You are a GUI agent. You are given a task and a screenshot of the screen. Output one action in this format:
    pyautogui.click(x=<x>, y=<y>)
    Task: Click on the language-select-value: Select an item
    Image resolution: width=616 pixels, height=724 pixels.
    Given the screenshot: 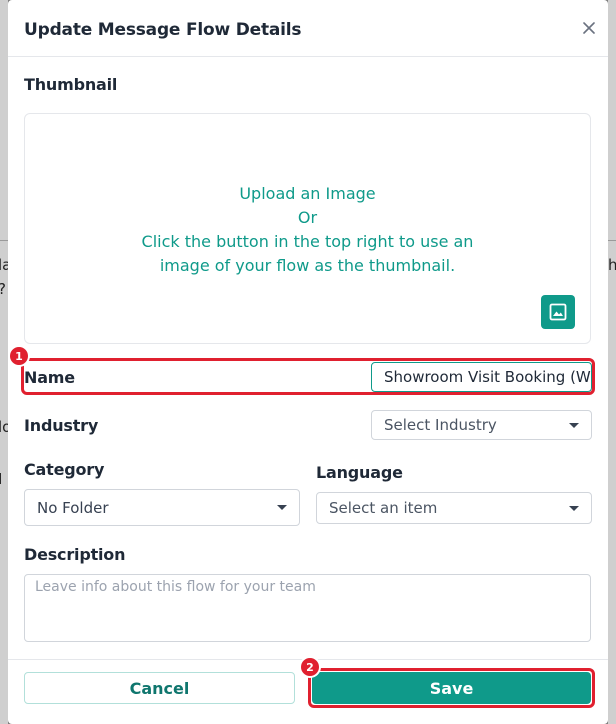 What is the action you would take?
    pyautogui.click(x=383, y=508)
    